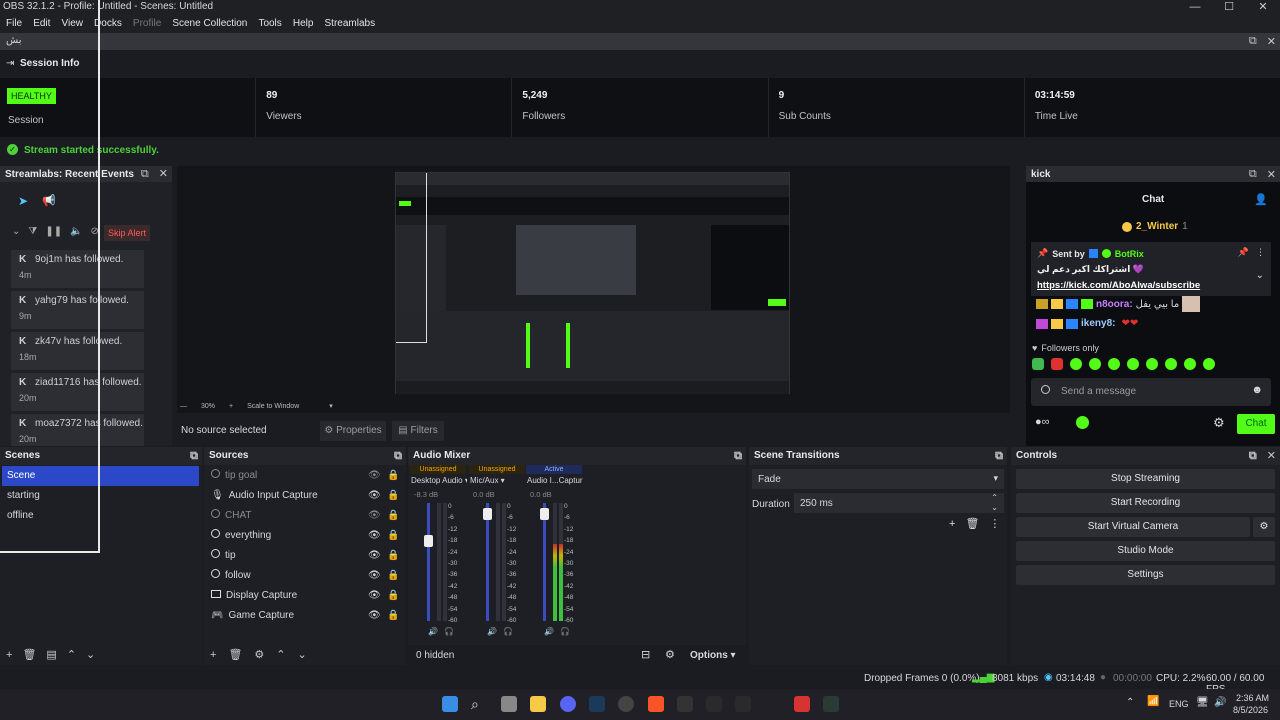 This screenshot has height=720, width=1280. I want to click on pin-toggle-icon: 📌, so click(1243, 252).